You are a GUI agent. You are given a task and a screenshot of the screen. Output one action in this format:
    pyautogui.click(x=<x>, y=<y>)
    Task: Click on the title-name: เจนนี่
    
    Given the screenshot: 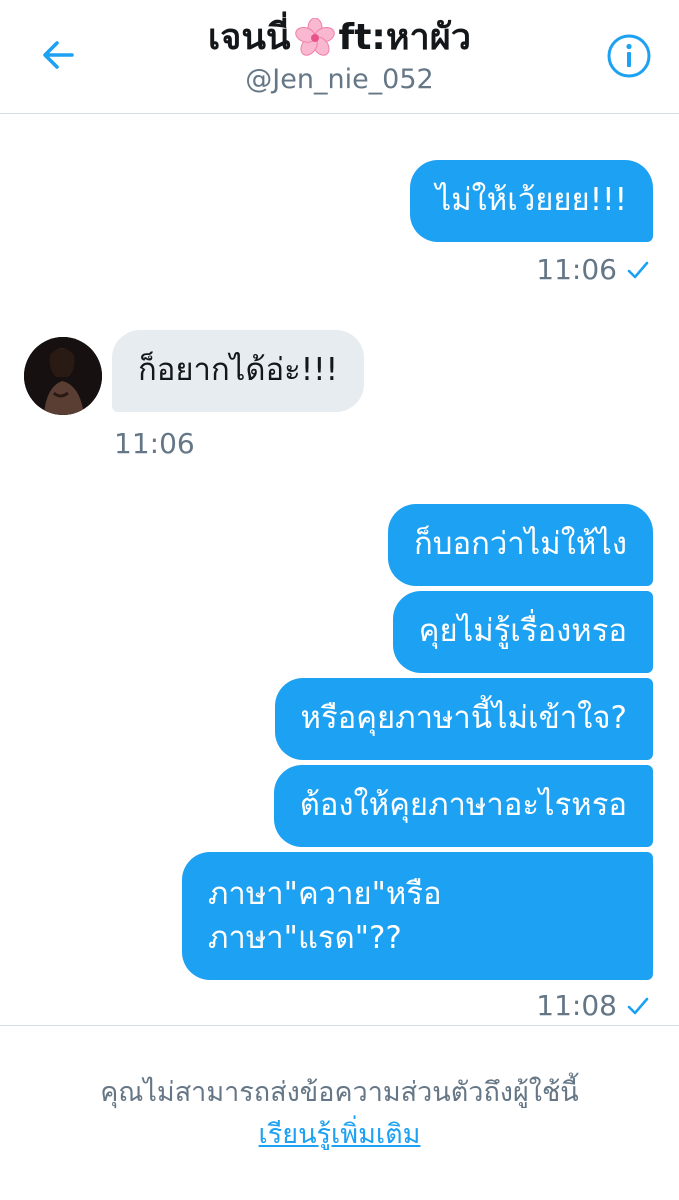 What is the action you would take?
    pyautogui.click(x=249, y=37)
    